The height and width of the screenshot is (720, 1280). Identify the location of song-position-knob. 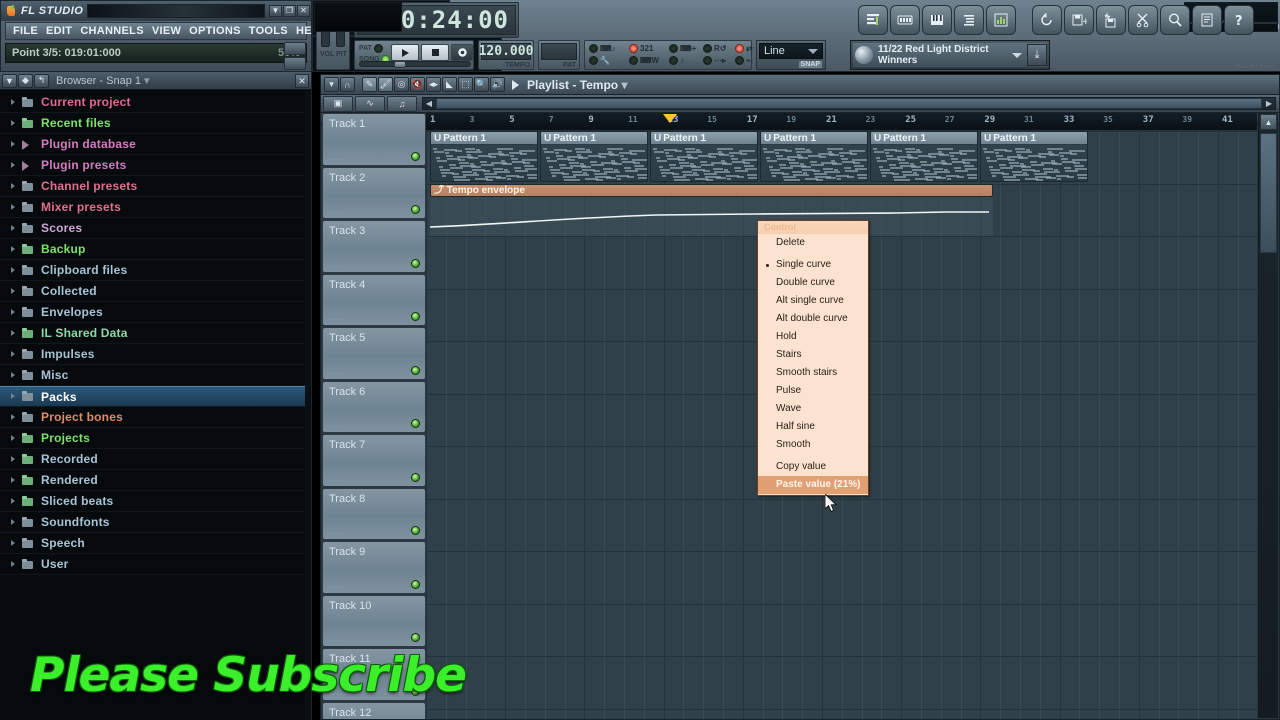
(400, 64).